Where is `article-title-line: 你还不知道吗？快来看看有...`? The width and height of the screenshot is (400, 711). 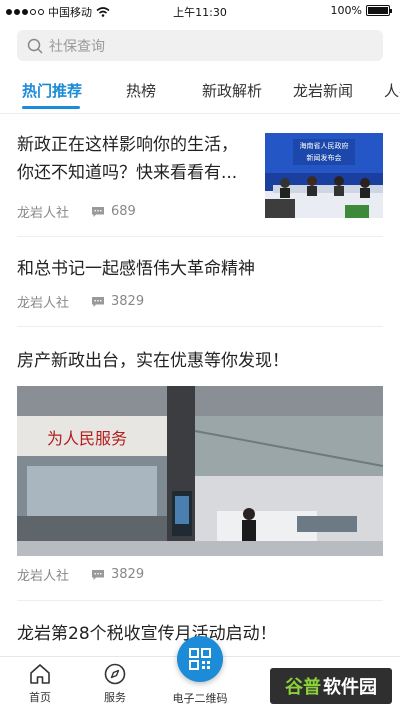
article-title-line: 你还不知道吗？快来看看有... is located at coordinates (127, 173).